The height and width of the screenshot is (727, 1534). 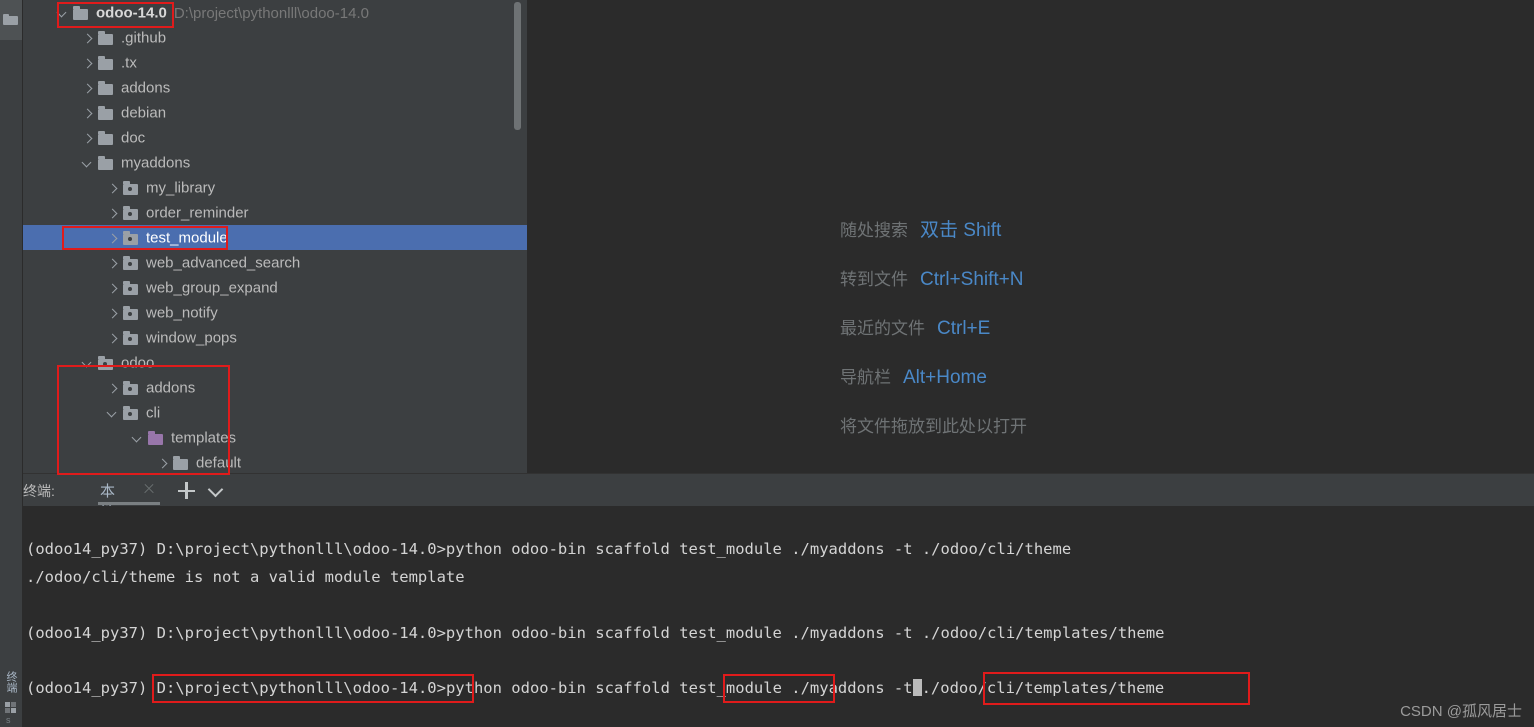 What do you see at coordinates (874, 279) in the screenshot?
I see `hint-label: 转到文件` at bounding box center [874, 279].